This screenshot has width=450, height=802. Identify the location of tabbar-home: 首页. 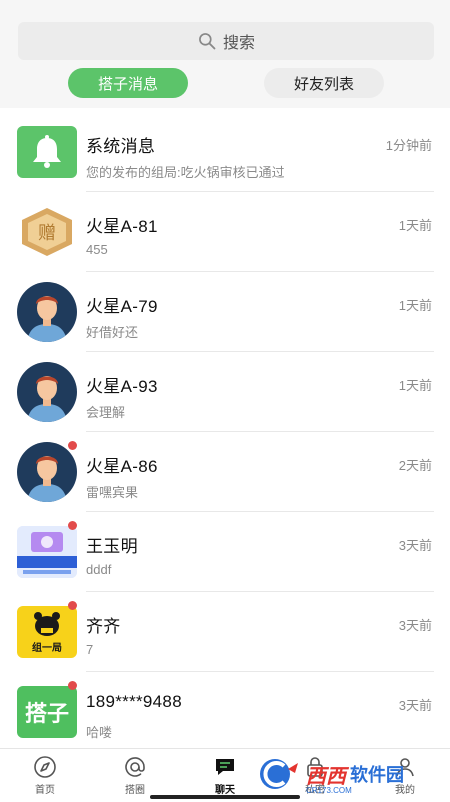
(45, 775).